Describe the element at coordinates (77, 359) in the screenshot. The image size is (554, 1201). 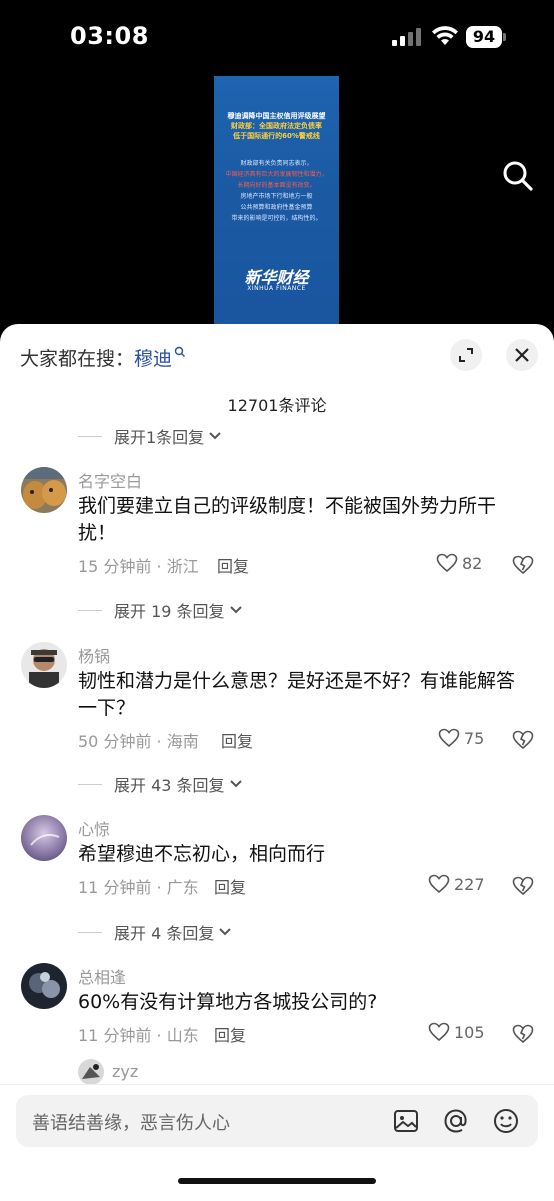
I see `trending-label: 大家都在搜：` at that location.